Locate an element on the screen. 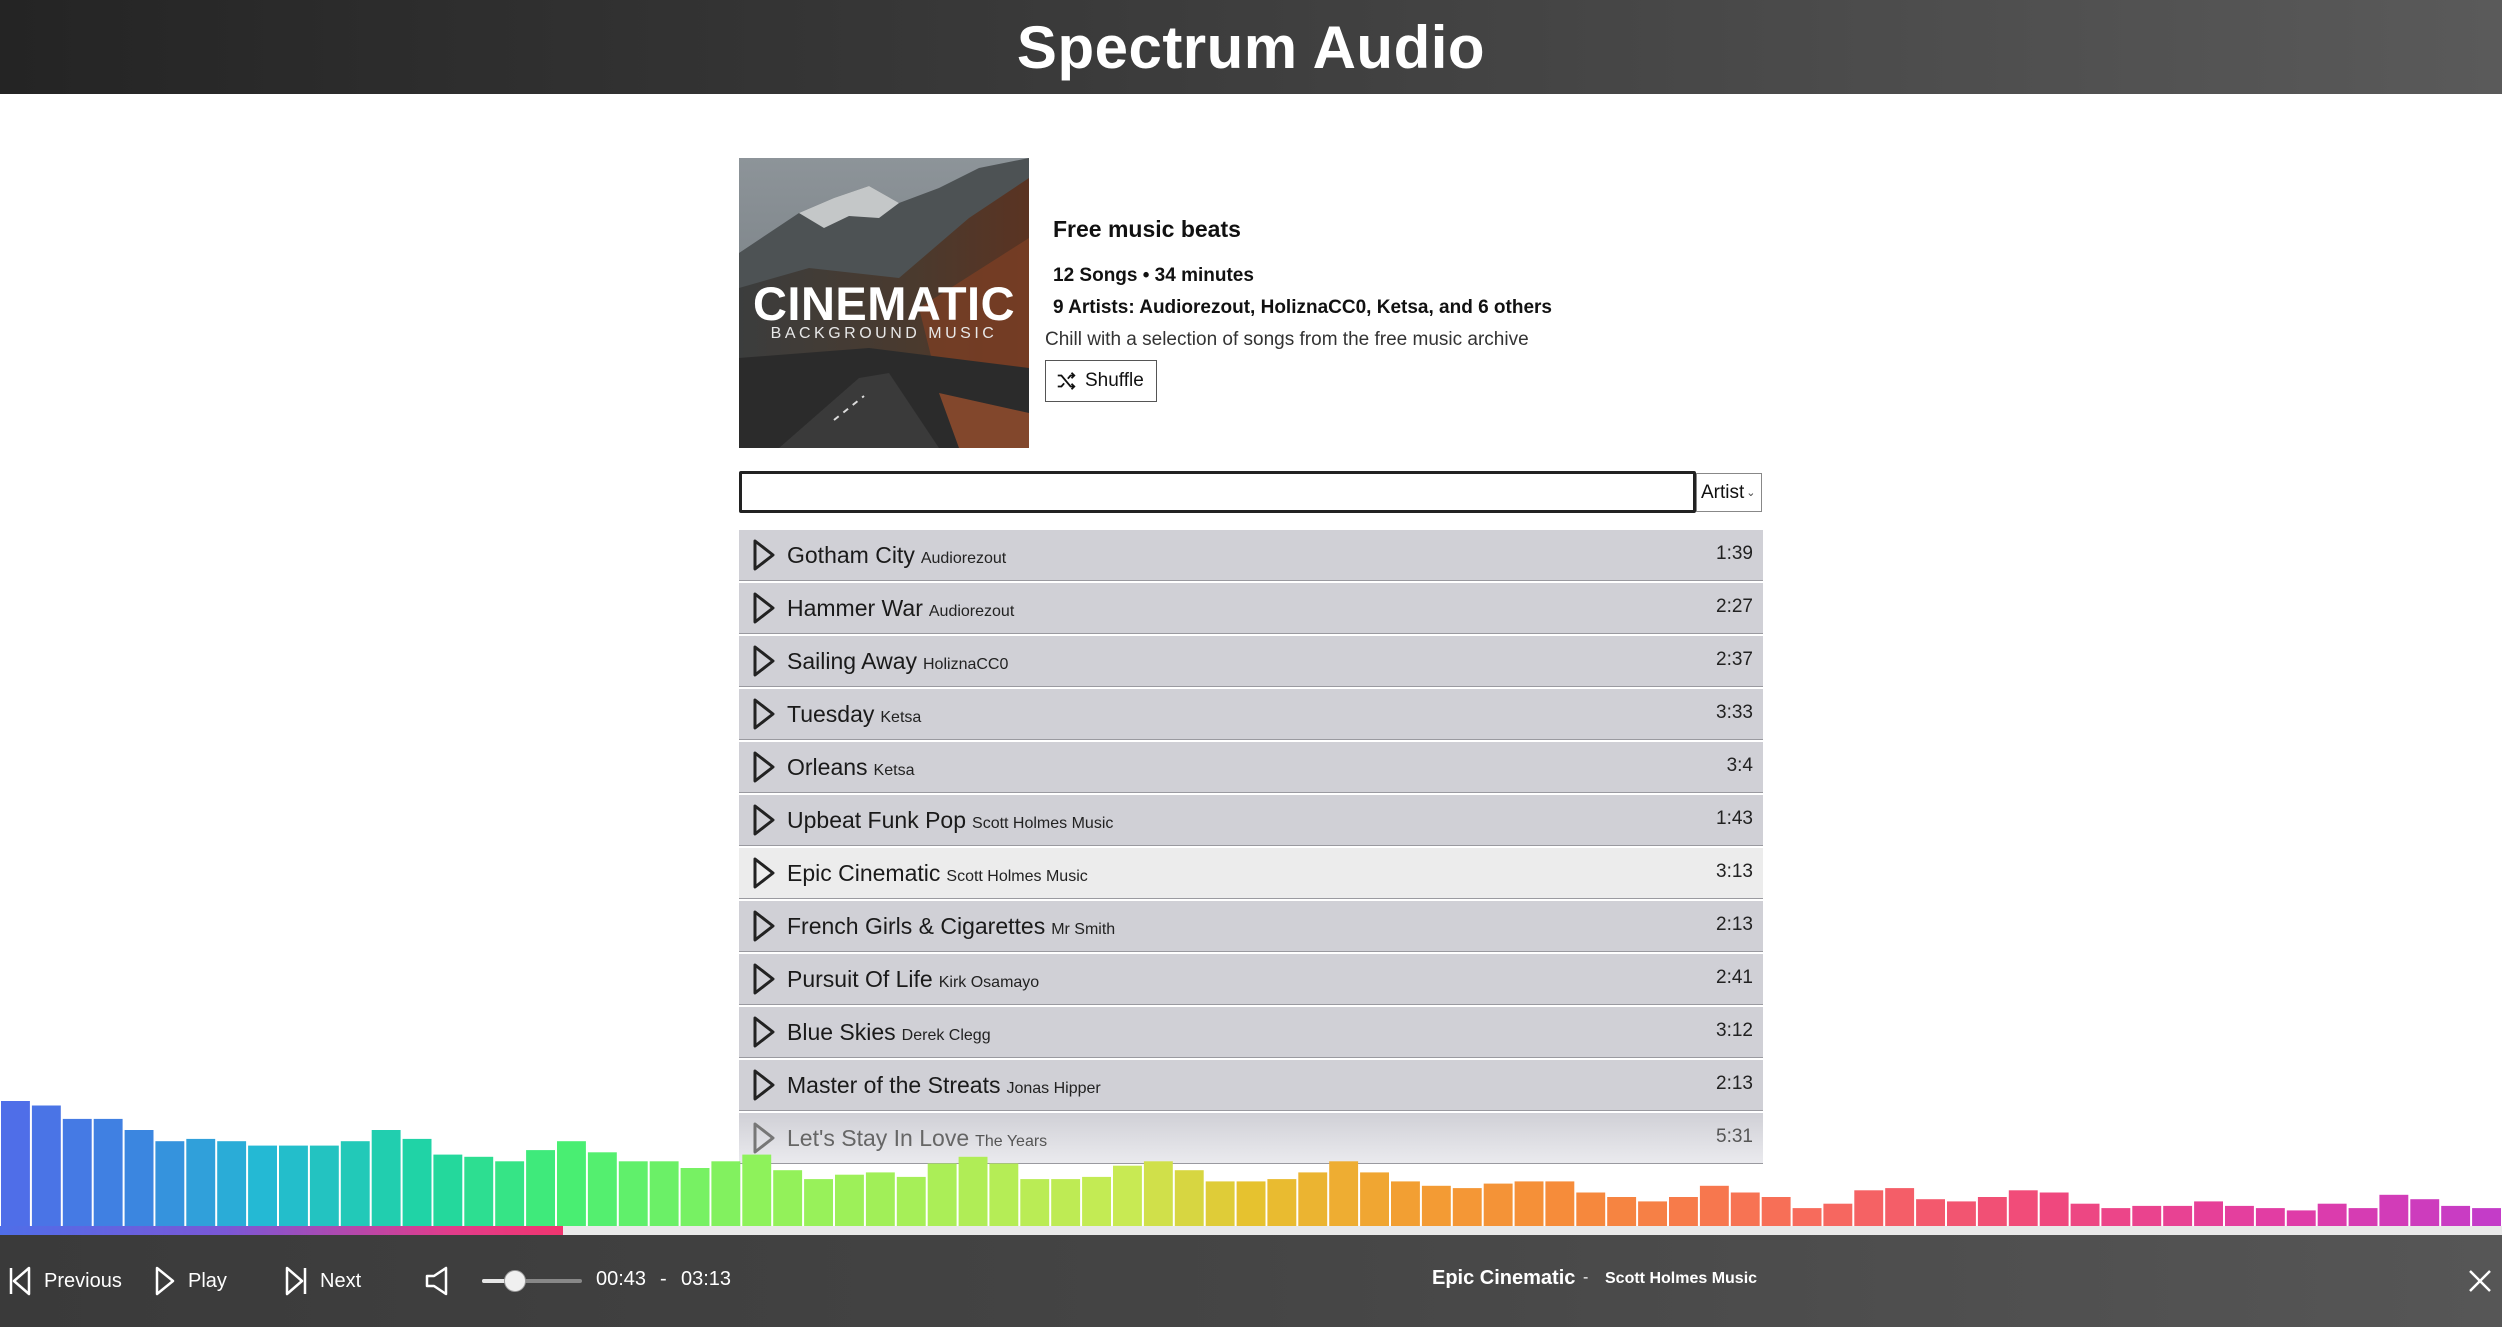  skip-next-icon is located at coordinates (296, 1281).